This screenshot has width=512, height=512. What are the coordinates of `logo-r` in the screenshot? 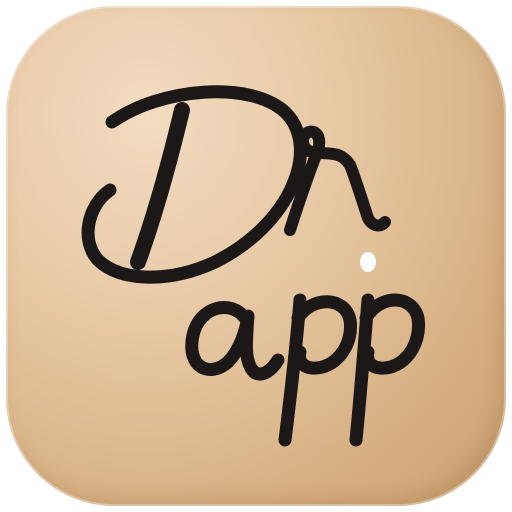 It's located at (337, 180).